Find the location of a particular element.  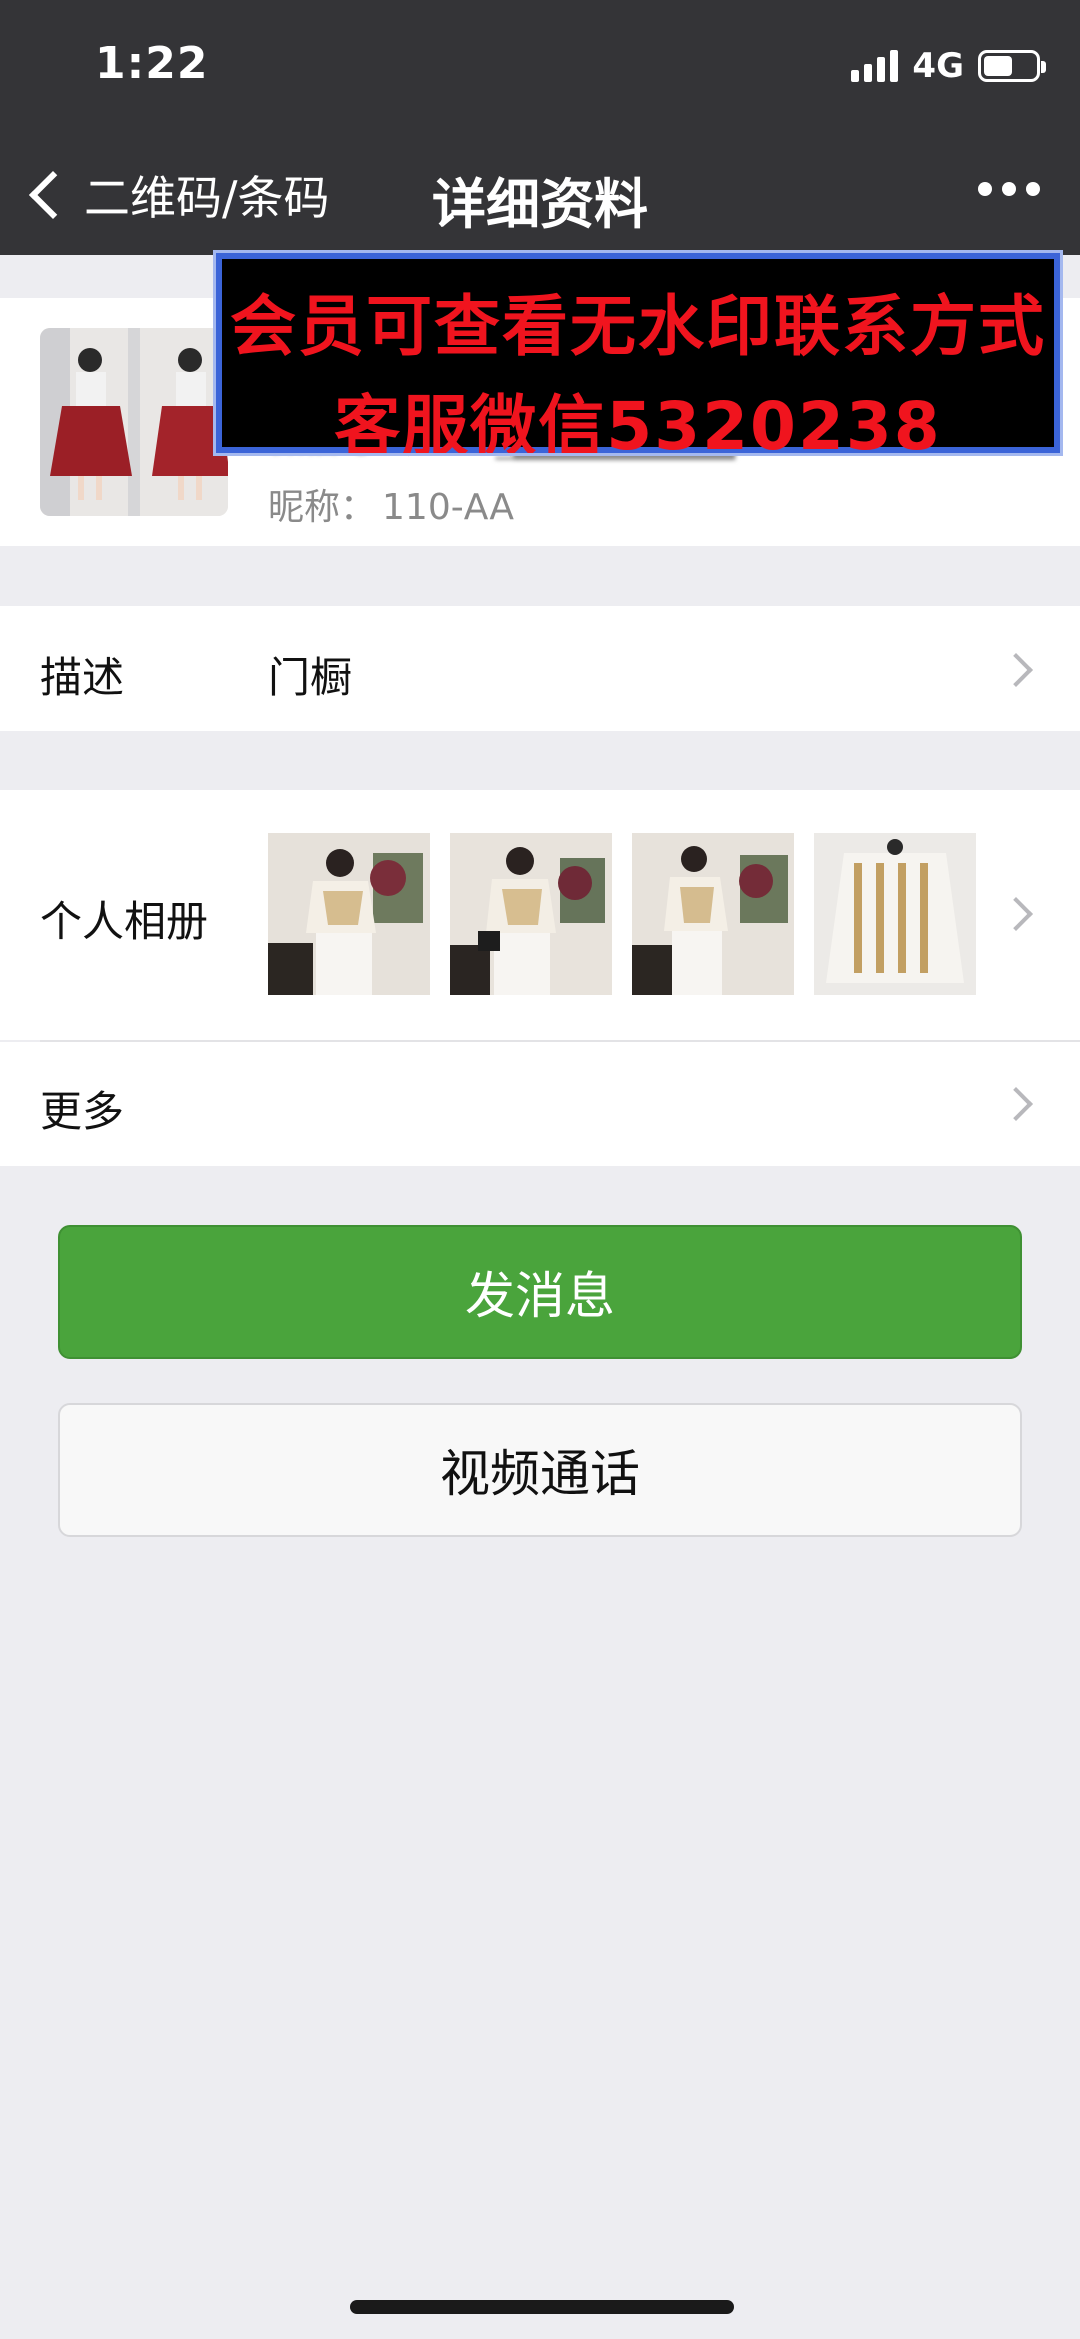

watermark-banner: 会员可查看无水印联系方式 客服微信5320238 is located at coordinates (638, 357).